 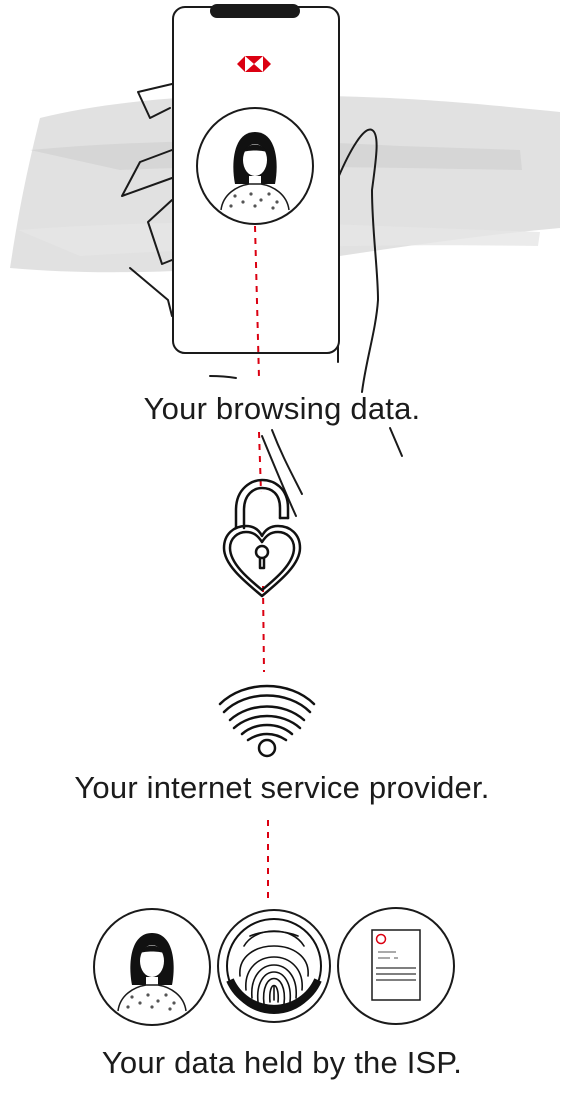 I want to click on wifi-icon, so click(x=267, y=721).